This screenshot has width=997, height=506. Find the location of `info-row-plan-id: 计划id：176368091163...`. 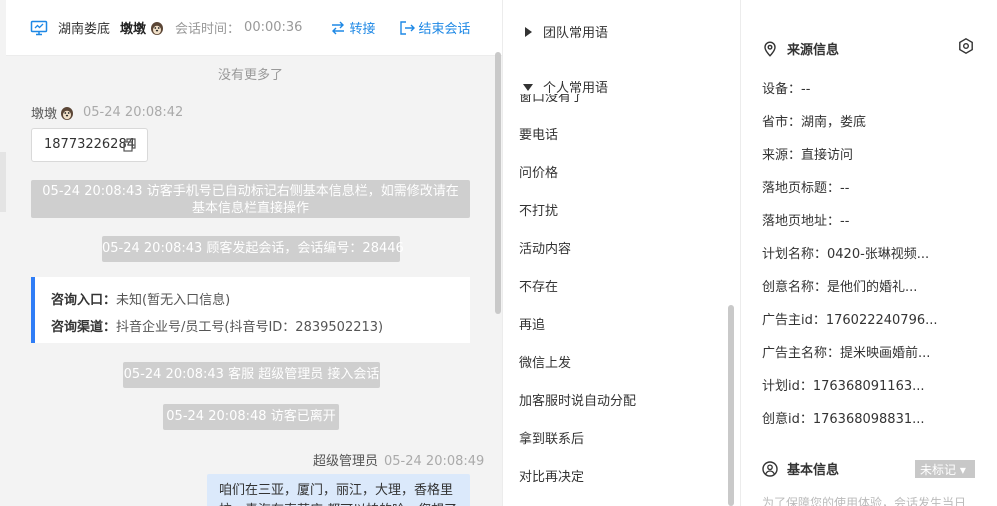

info-row-plan-id: 计划id：176368091163... is located at coordinates (843, 386).